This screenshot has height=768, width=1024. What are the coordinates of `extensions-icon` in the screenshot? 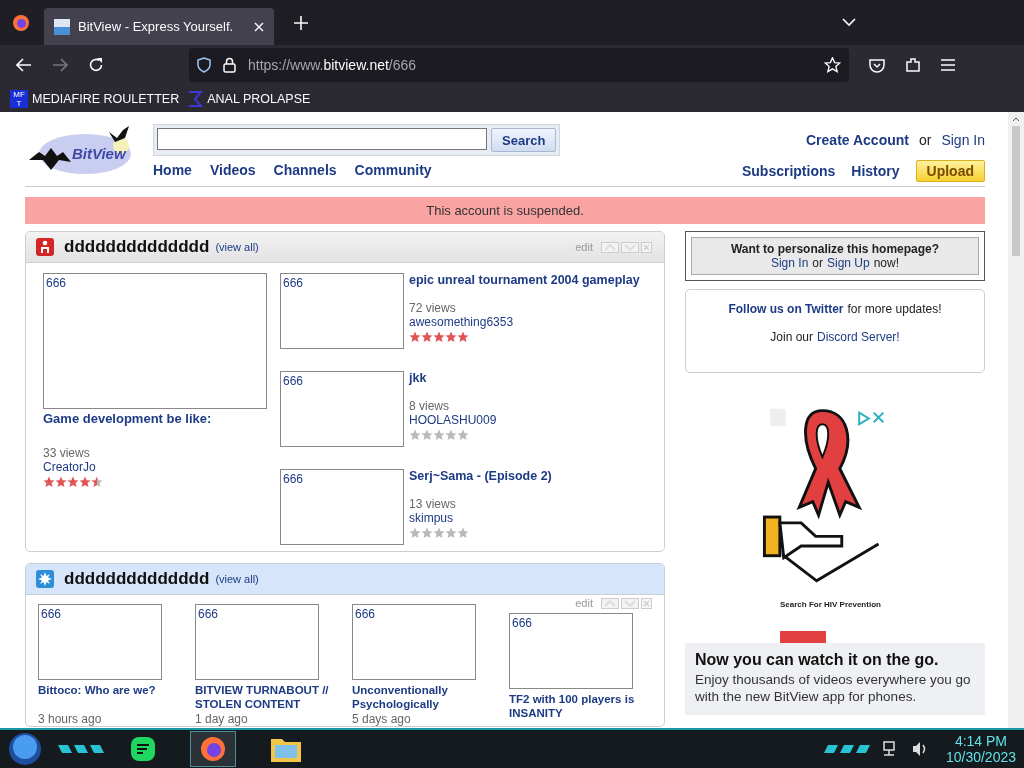 It's located at (913, 65).